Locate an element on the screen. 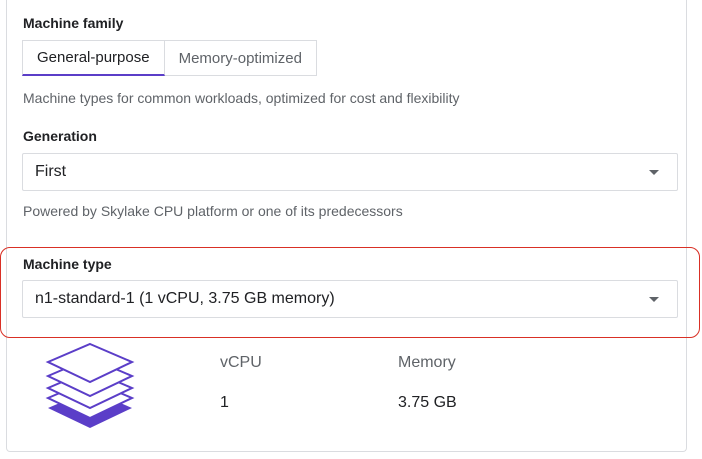 This screenshot has width=702, height=459. stacked-layers-icon is located at coordinates (90, 385).